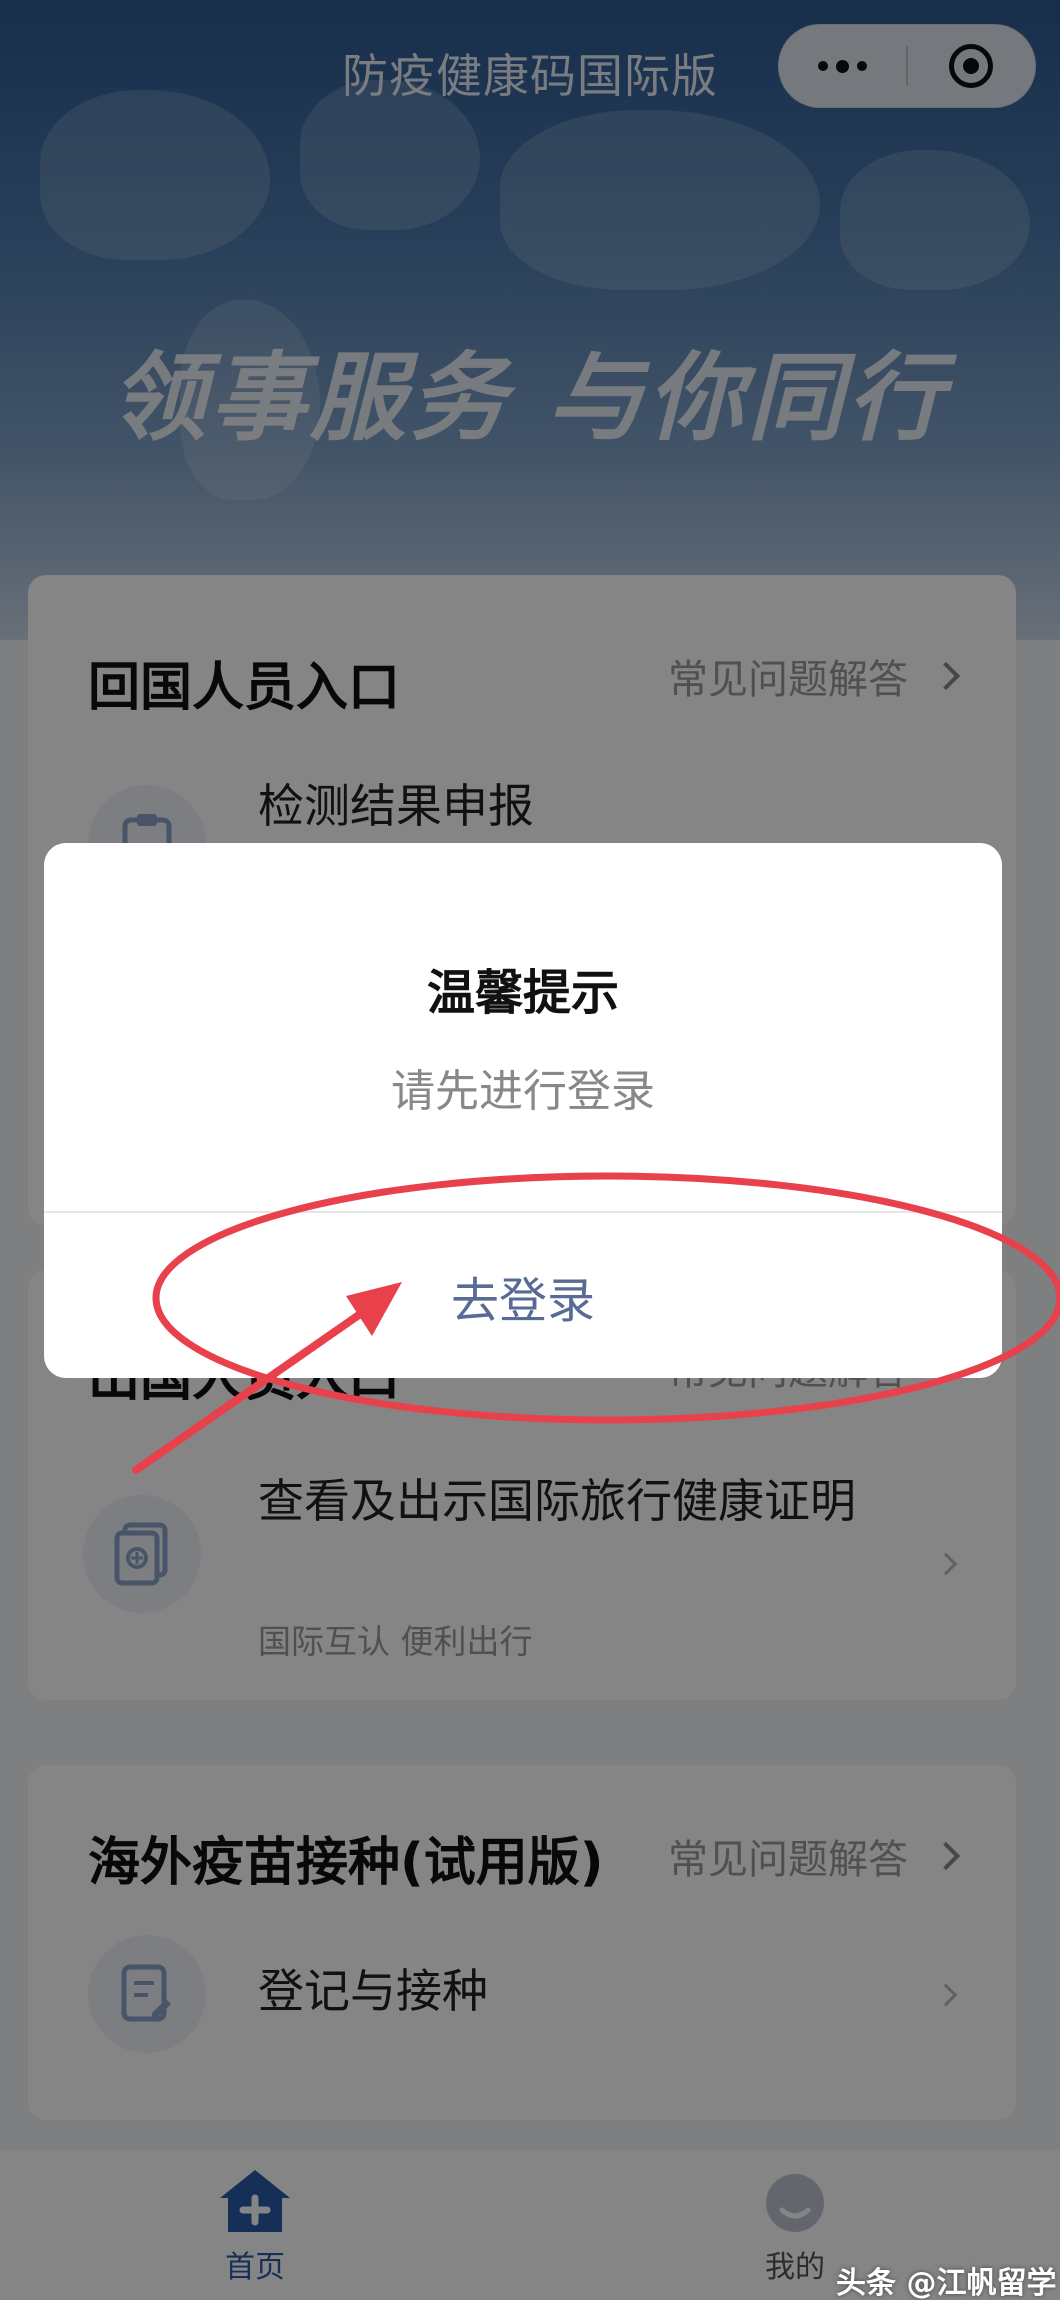  Describe the element at coordinates (946, 2283) in the screenshot. I see `watermark-text: 头条 @江帆留学` at that location.